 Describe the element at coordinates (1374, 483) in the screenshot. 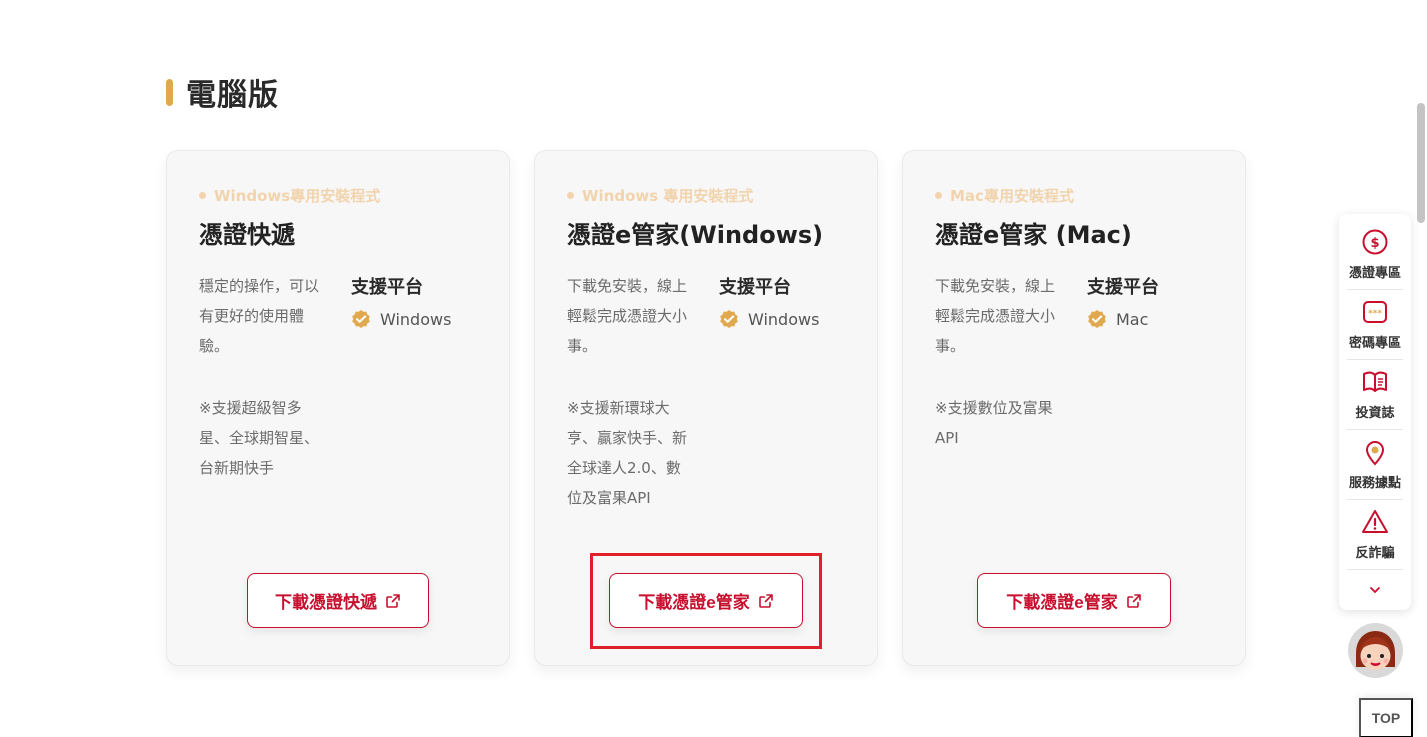

I see `side-item-label: 服務據點` at that location.